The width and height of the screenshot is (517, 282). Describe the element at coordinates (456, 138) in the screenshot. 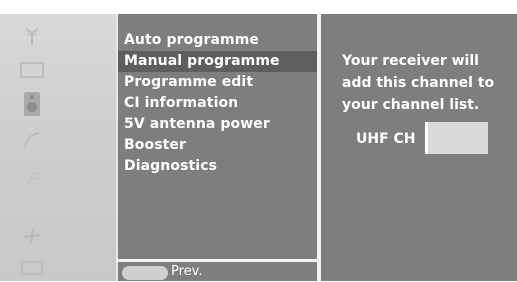

I see `uhf-channel-input` at that location.